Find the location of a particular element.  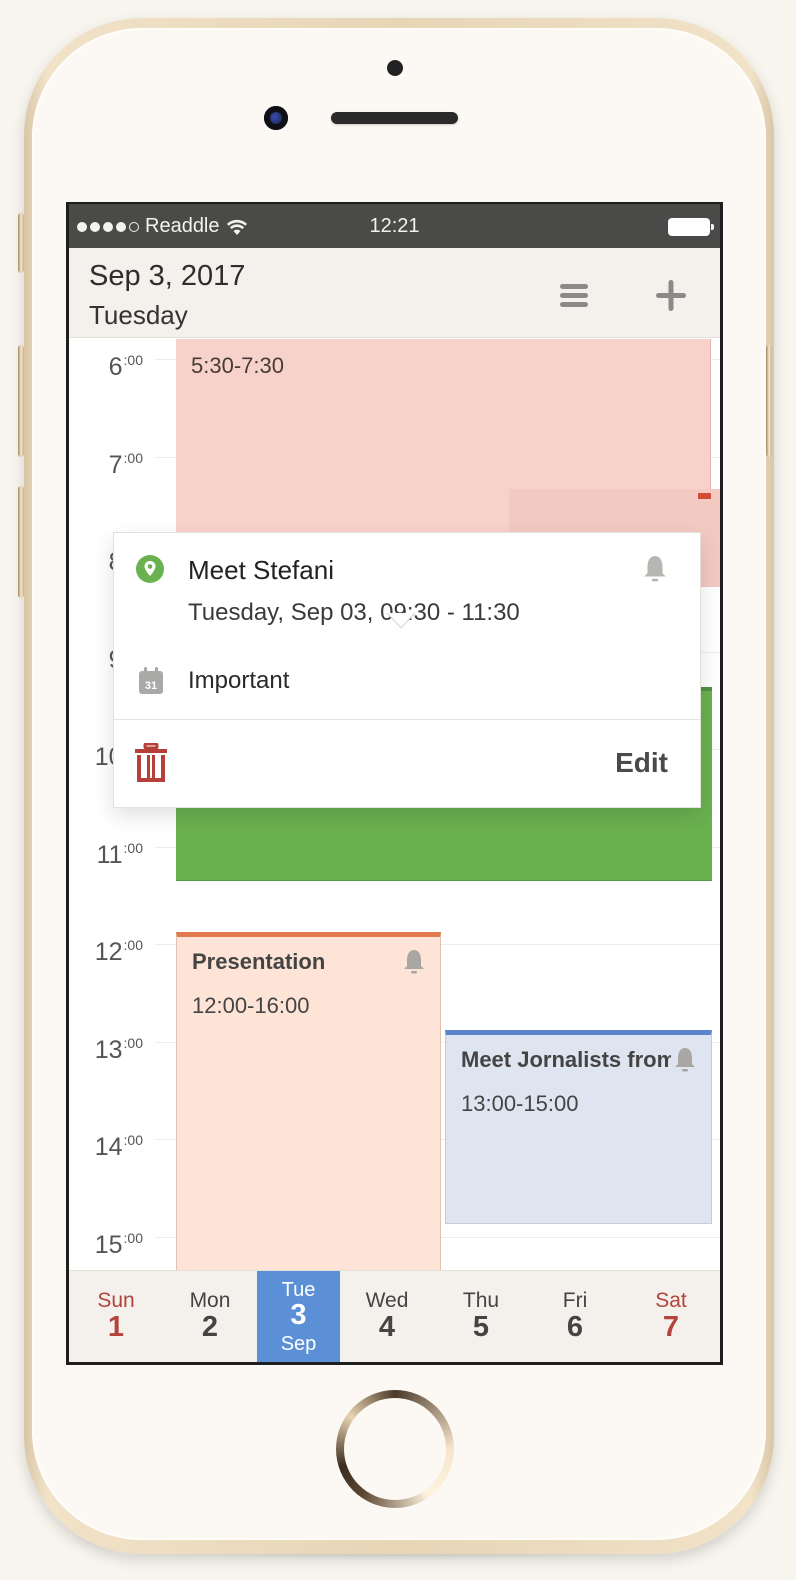

status-bar: Readdle 12:21 is located at coordinates (394, 226).